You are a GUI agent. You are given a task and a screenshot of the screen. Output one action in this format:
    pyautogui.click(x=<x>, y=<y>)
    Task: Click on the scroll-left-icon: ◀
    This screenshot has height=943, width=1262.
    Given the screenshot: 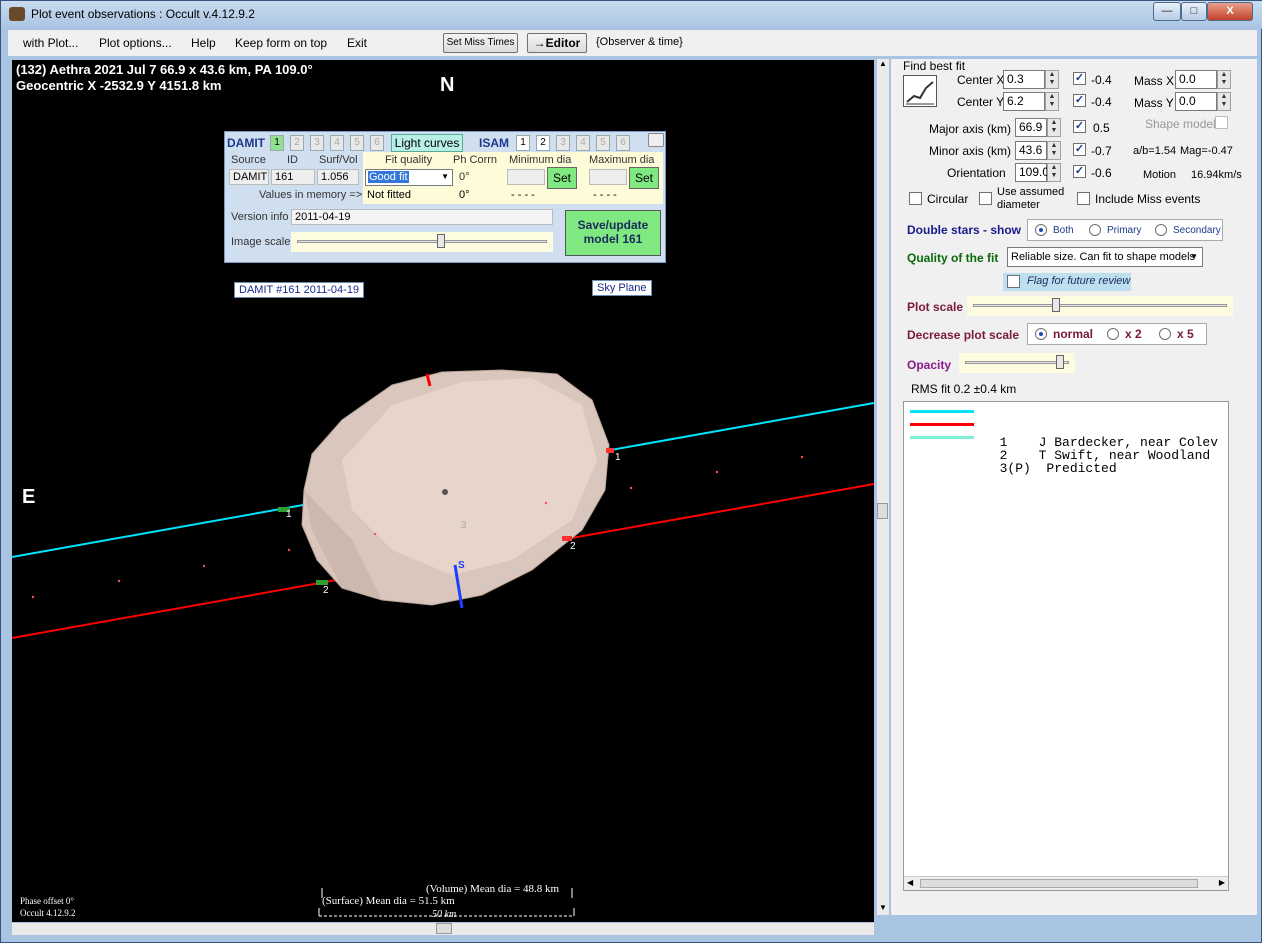 What is the action you would take?
    pyautogui.click(x=910, y=883)
    